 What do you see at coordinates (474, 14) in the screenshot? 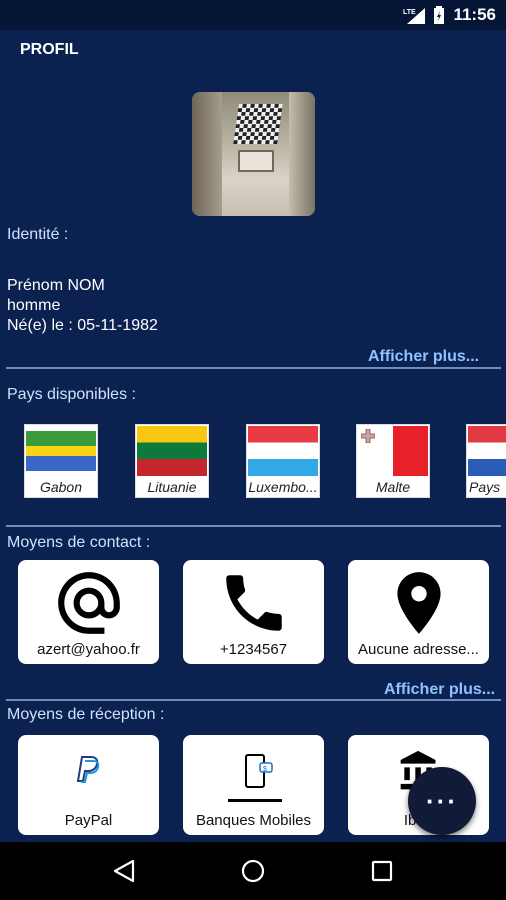
I see `status-time: 11:56` at bounding box center [474, 14].